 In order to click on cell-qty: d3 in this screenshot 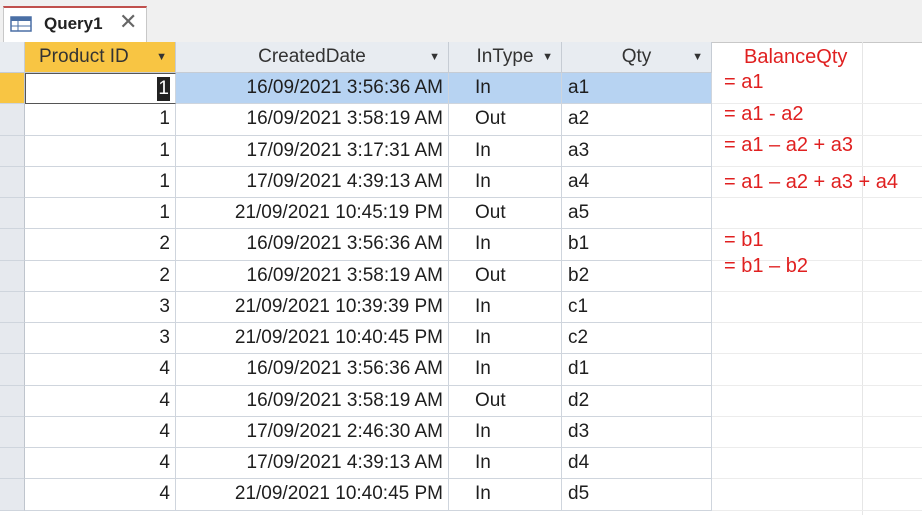, I will do `click(637, 432)`.